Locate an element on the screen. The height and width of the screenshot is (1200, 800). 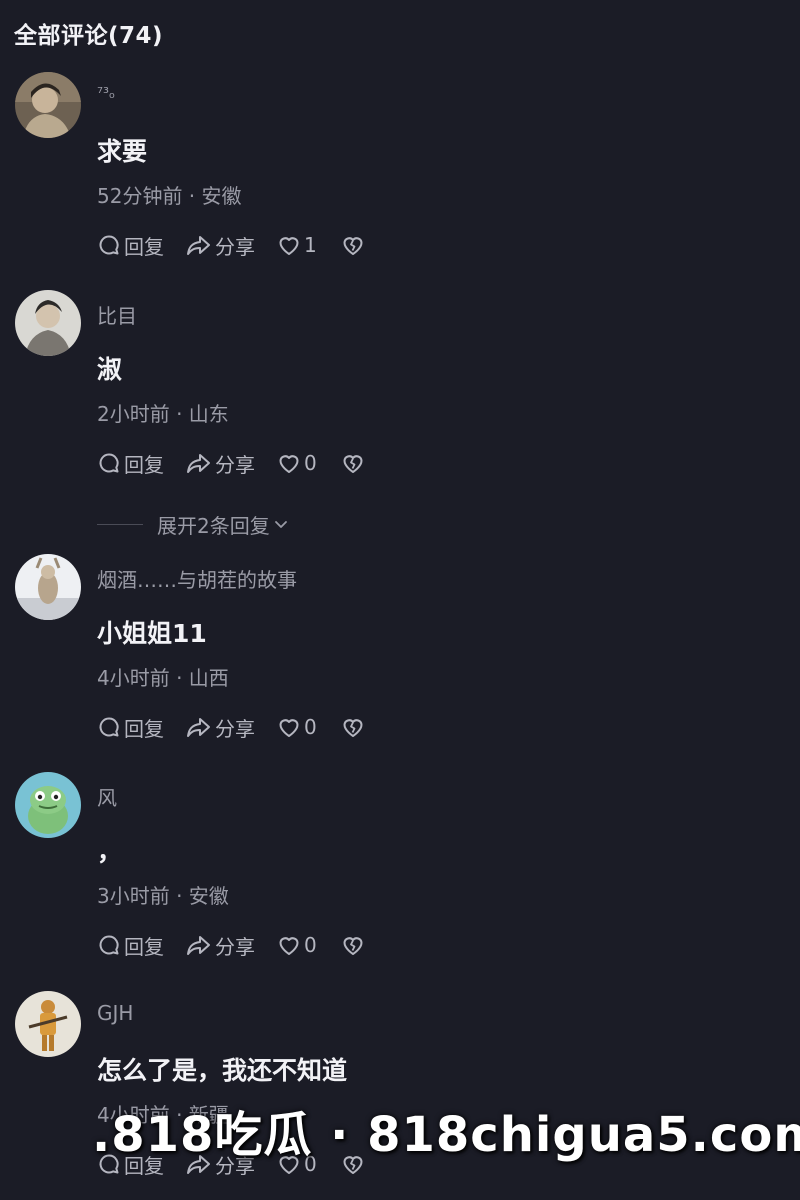
divider-line is located at coordinates (120, 524).